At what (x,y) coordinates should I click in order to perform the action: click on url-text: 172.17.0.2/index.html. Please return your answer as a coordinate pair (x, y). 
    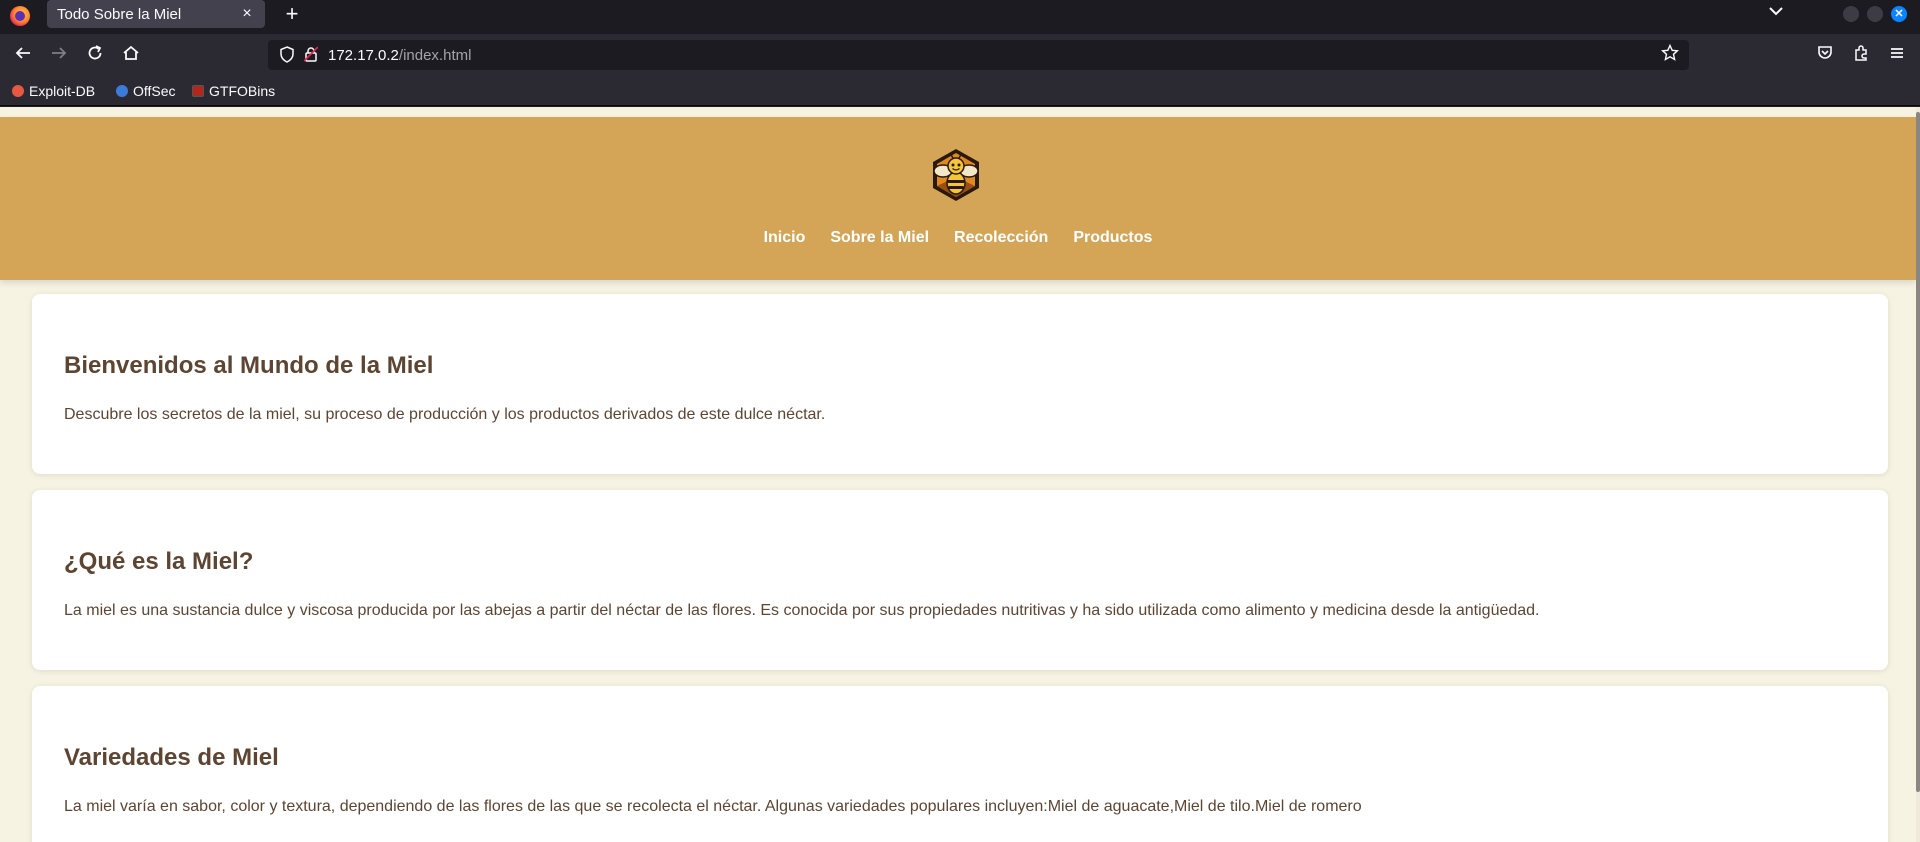
    Looking at the image, I should click on (399, 55).